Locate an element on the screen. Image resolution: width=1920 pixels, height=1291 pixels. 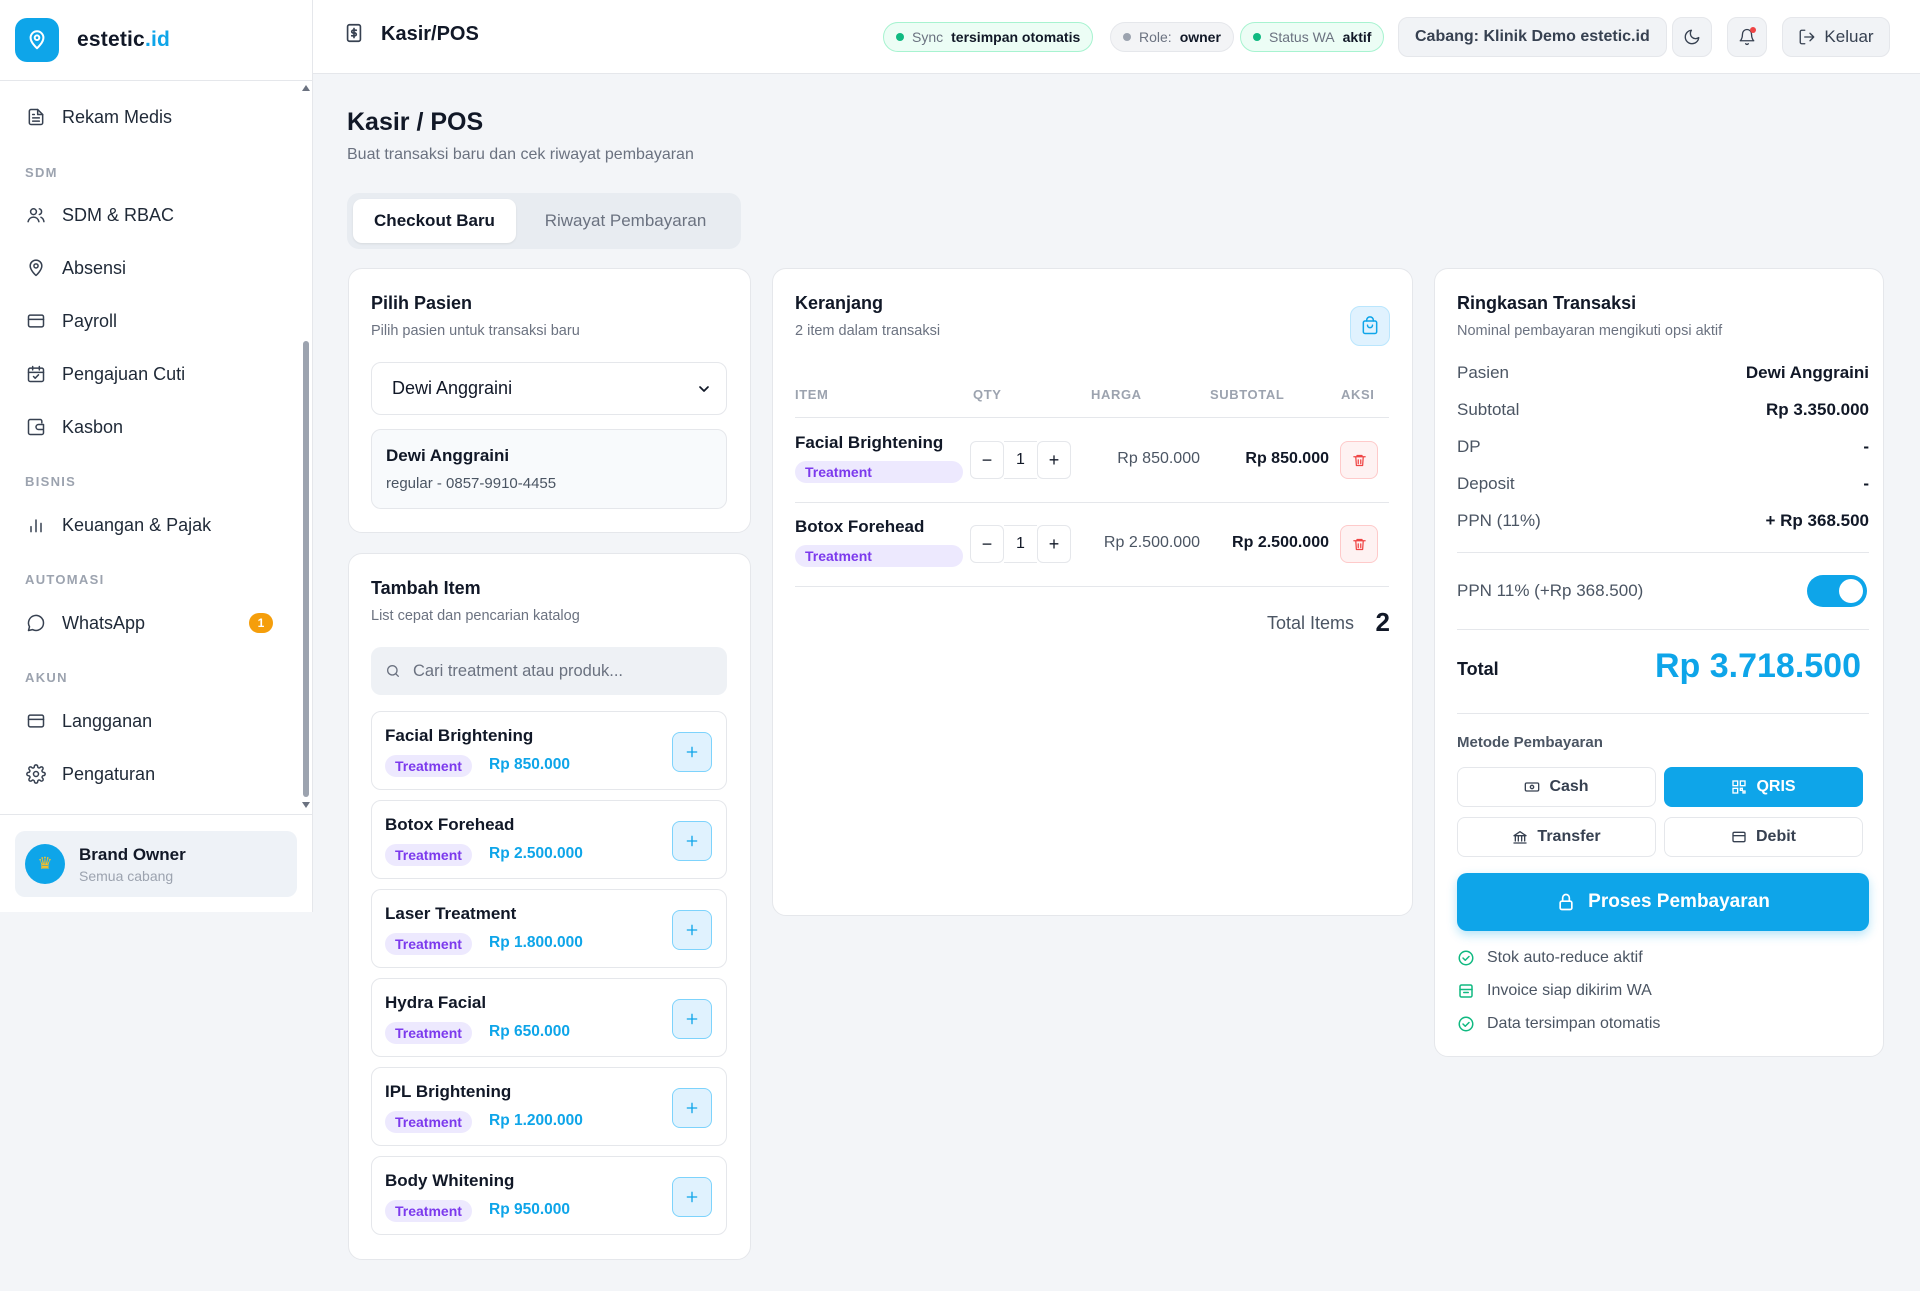
total-items-value: 2 is located at coordinates (1382, 622).